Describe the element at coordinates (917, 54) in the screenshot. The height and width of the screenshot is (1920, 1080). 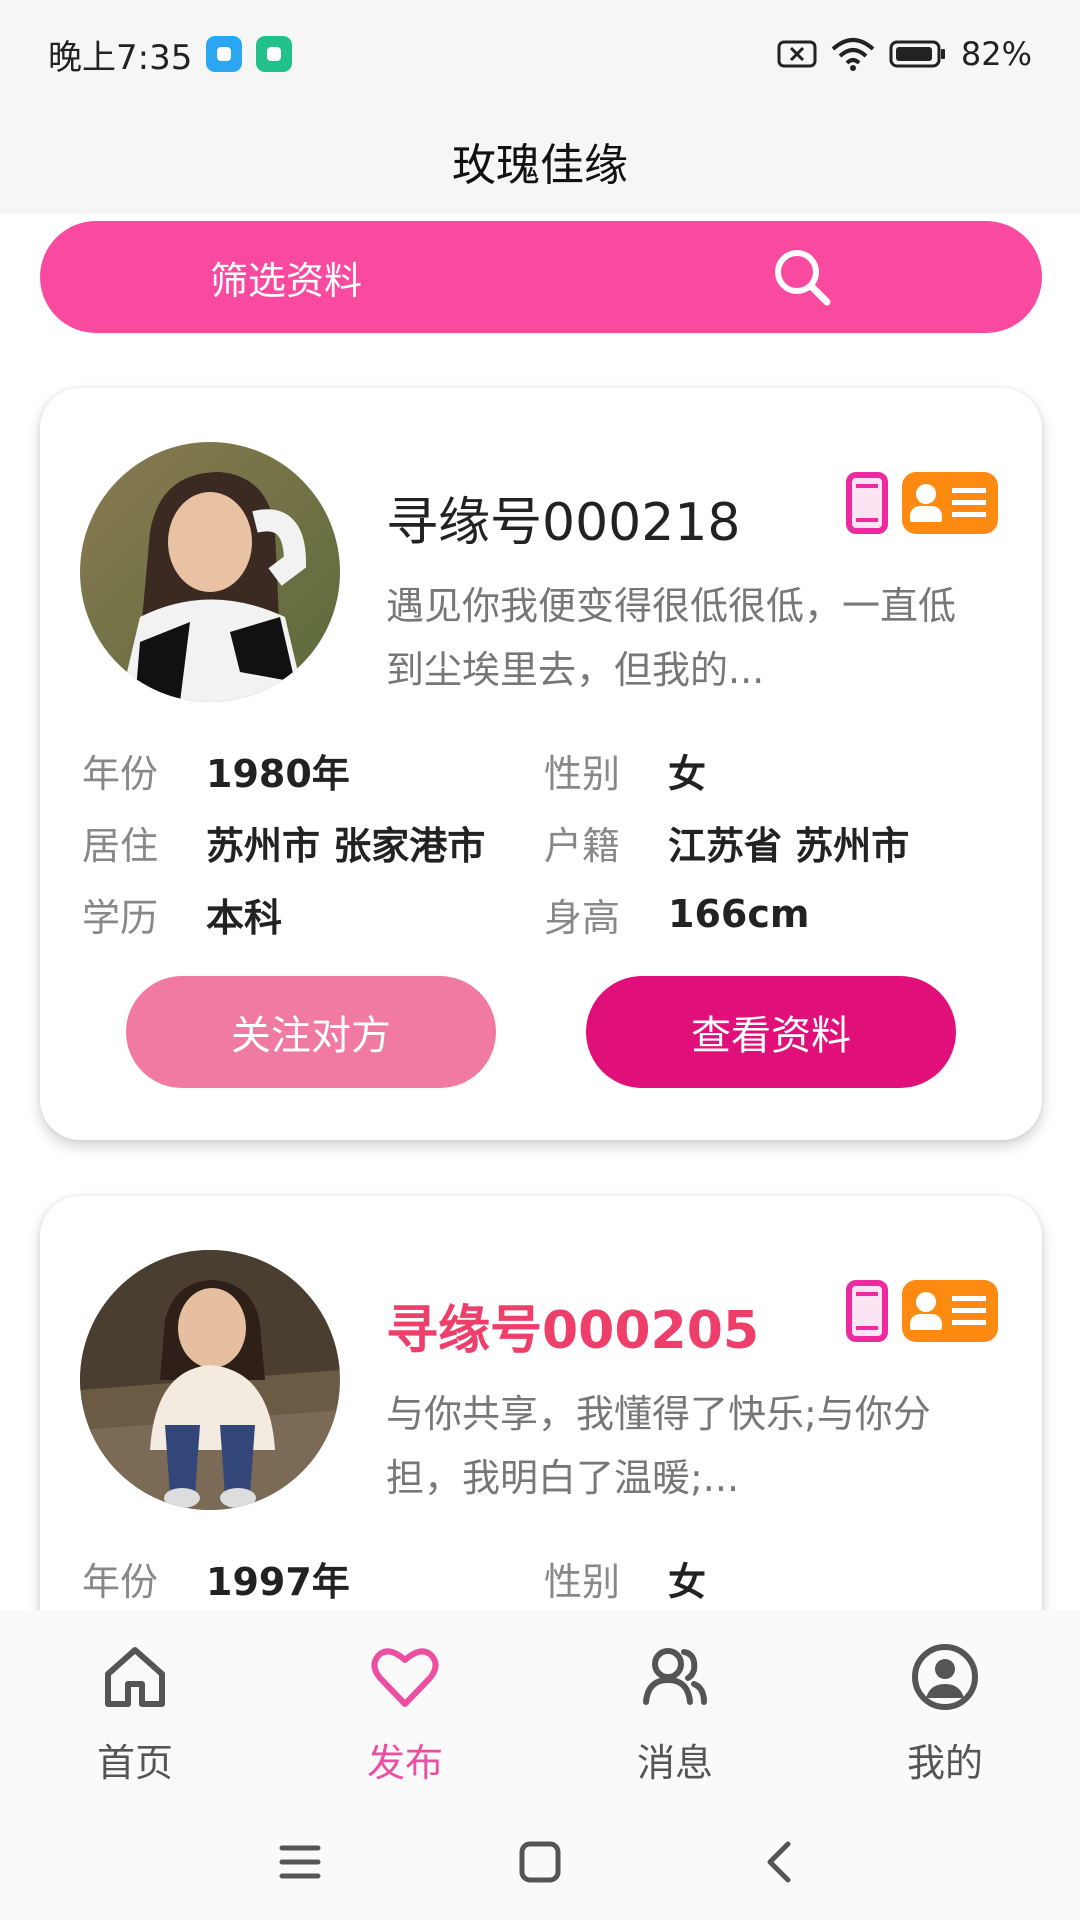
I see `battery-icon` at that location.